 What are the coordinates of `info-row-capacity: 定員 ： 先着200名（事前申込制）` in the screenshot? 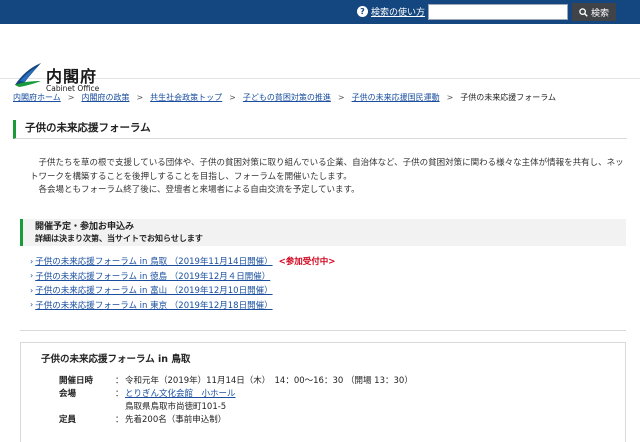 It's located at (236, 420).